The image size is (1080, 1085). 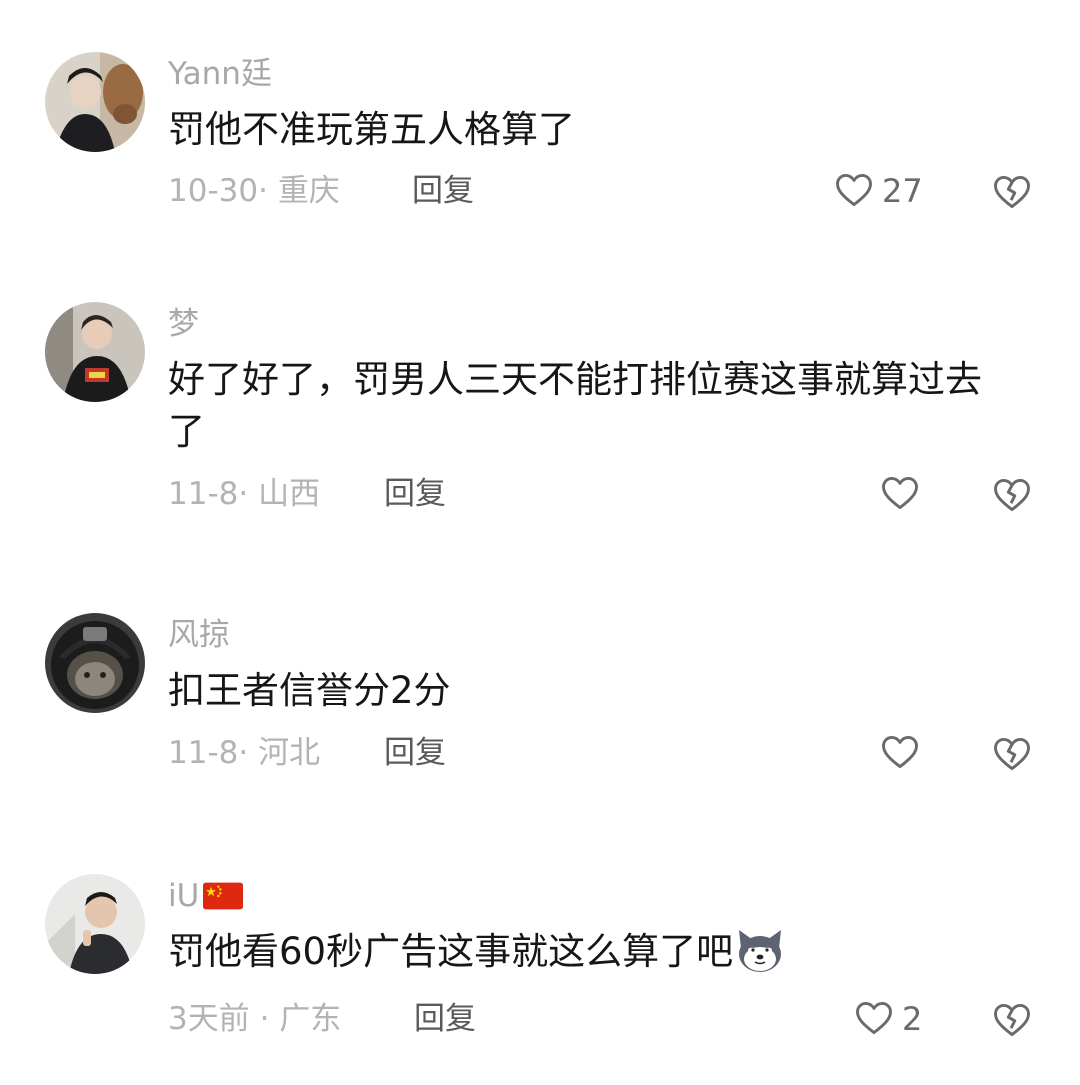 I want to click on china-flag-icon, so click(x=223, y=900).